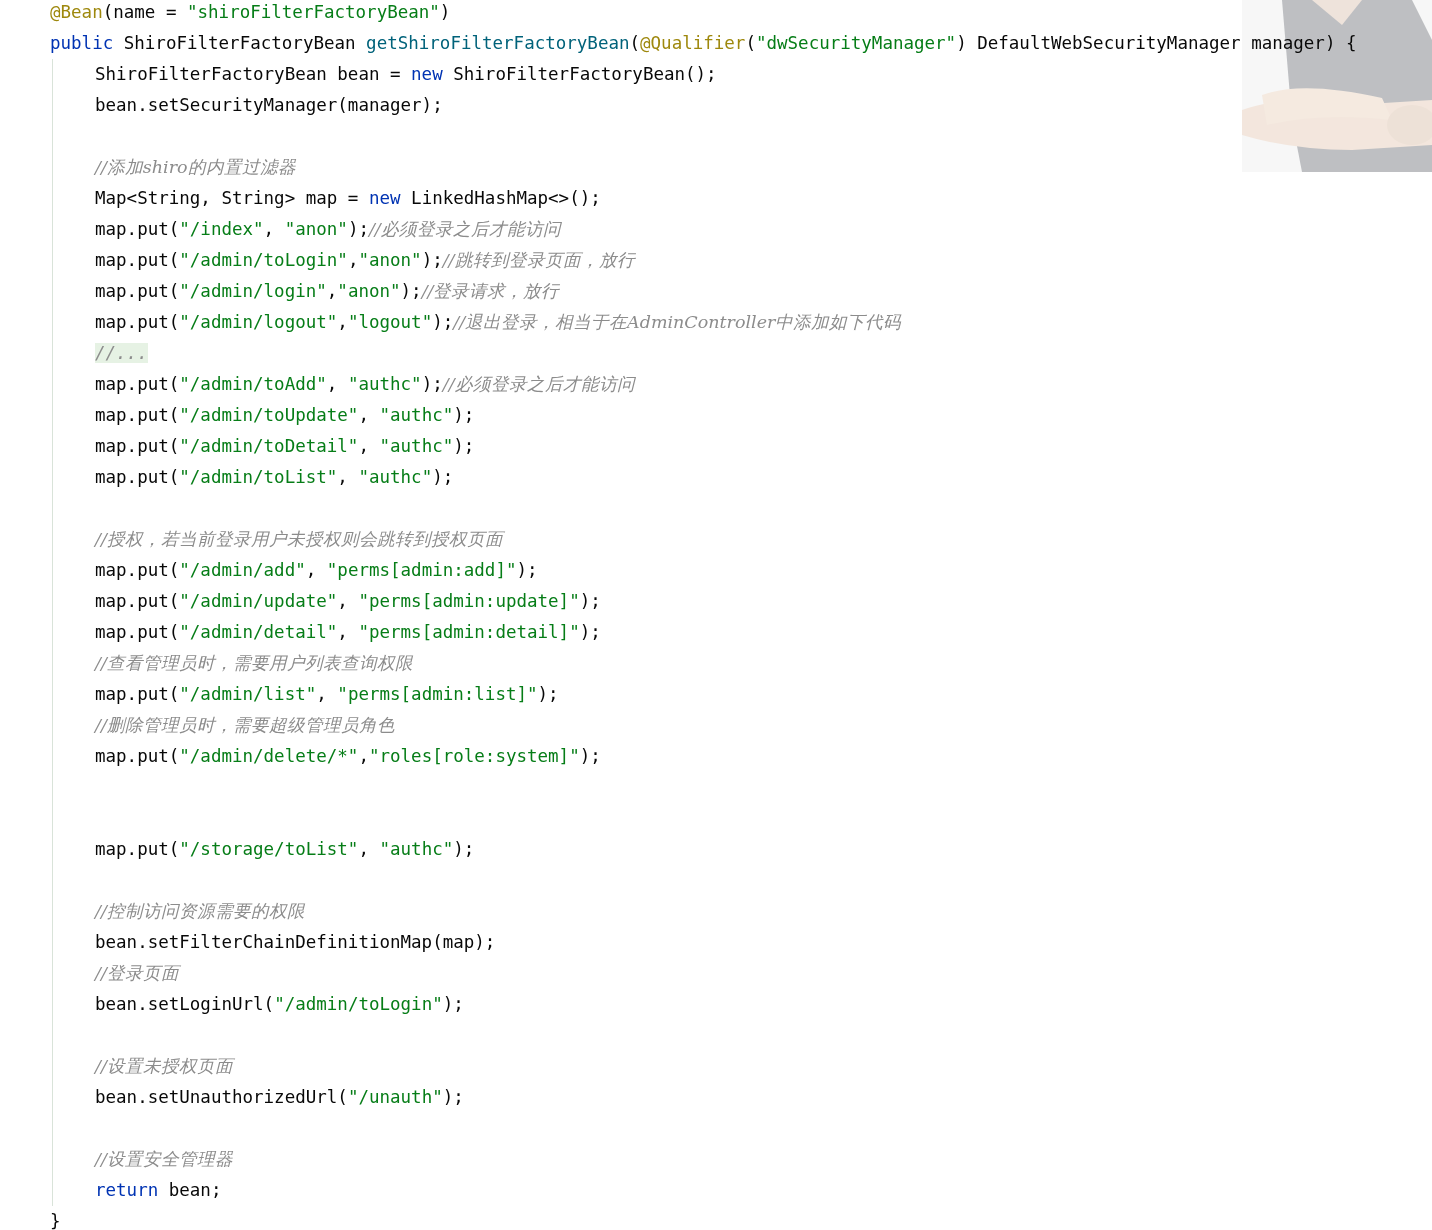 This screenshot has width=1432, height=1230. Describe the element at coordinates (279, 1004) in the screenshot. I see `code-line: bean.setLoginUrl("/admin/toLogin");` at that location.